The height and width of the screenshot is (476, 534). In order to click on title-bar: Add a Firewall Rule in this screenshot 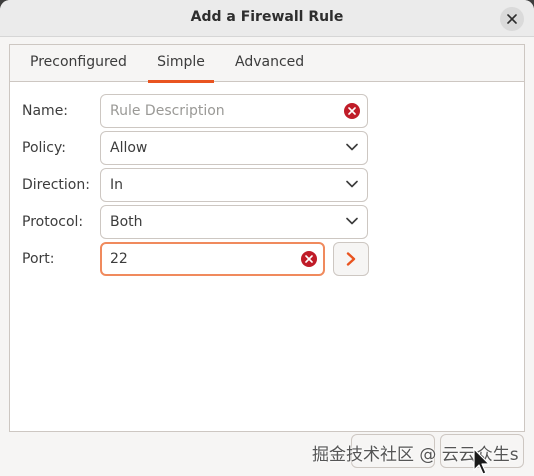, I will do `click(267, 18)`.